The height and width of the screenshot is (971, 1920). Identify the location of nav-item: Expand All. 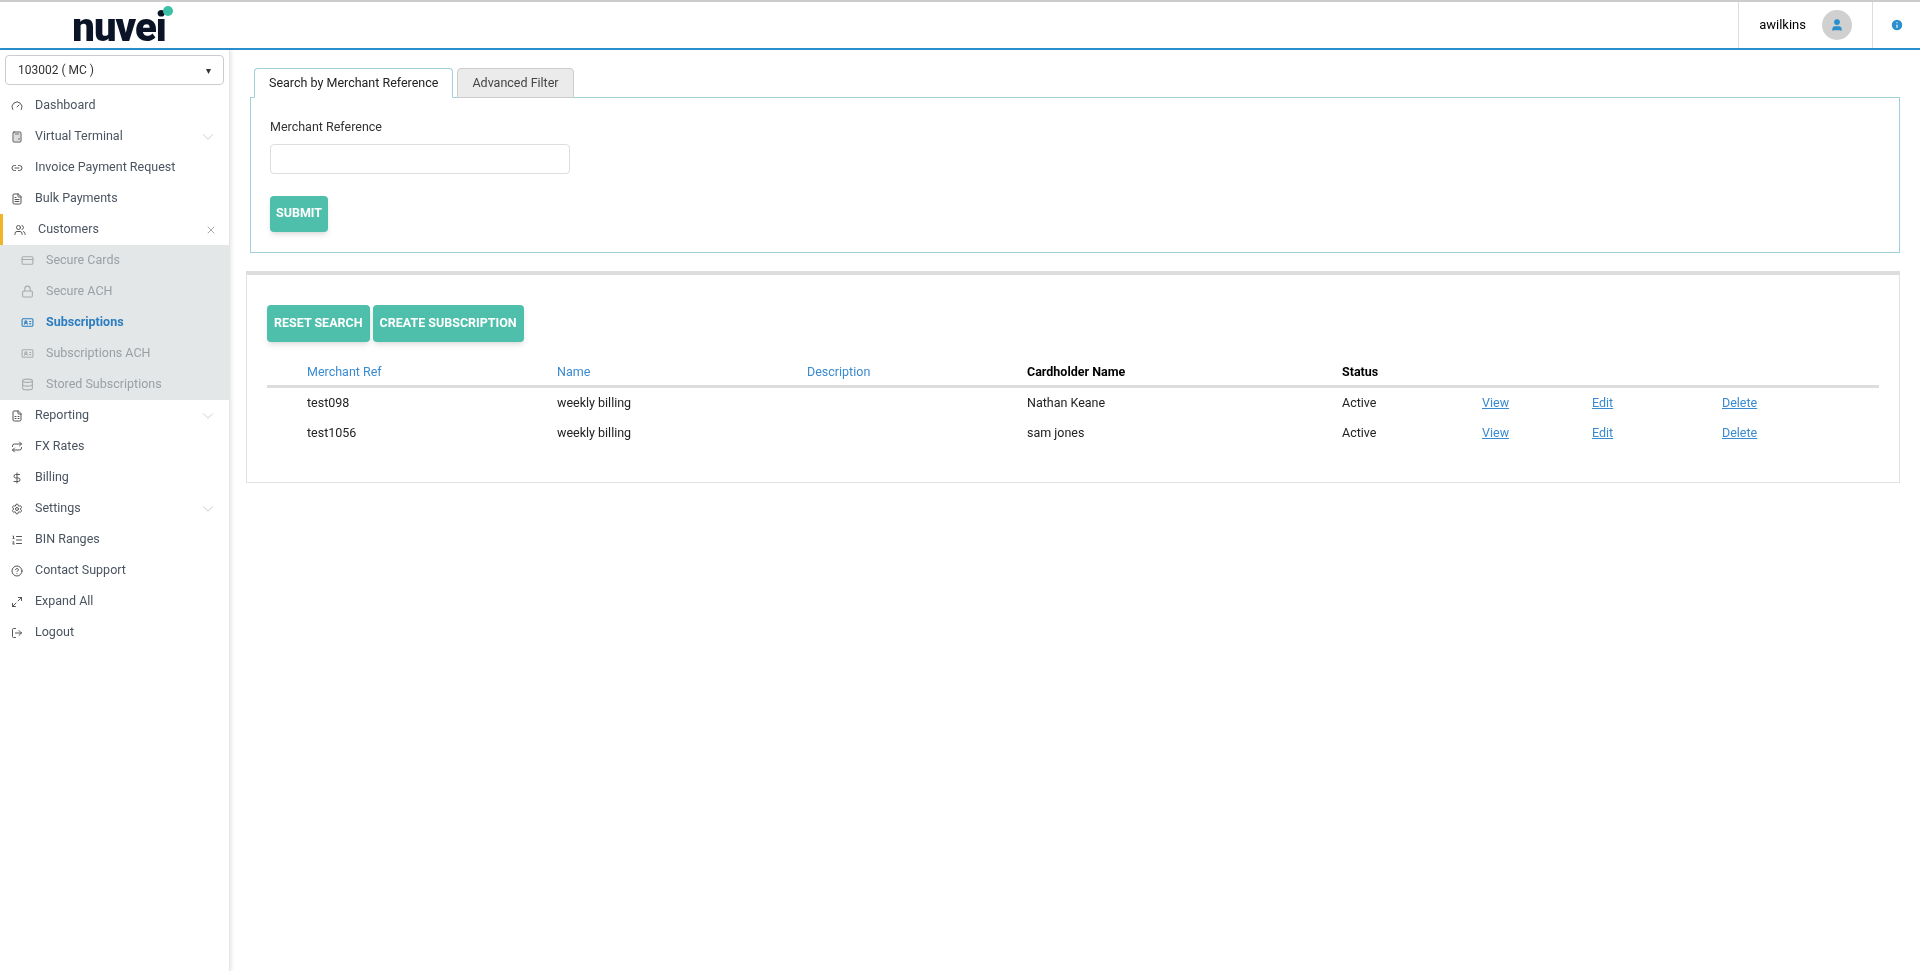
(114, 601).